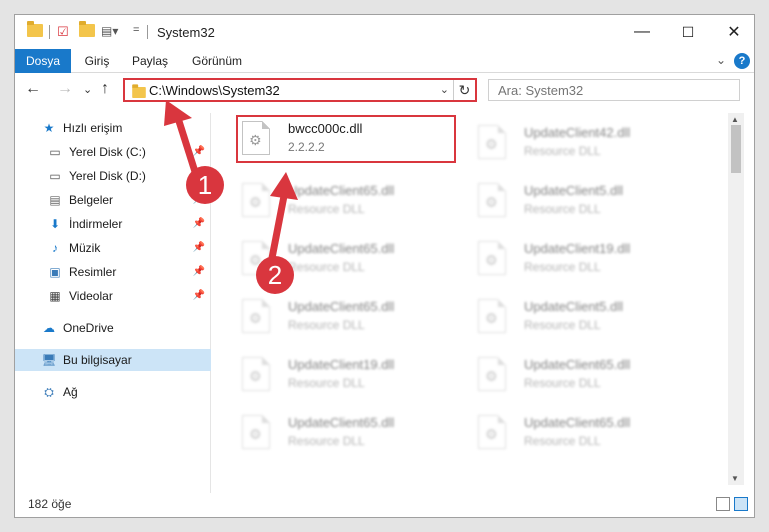 The width and height of the screenshot is (769, 532). What do you see at coordinates (205, 185) in the screenshot?
I see `callout-badge-1: 1` at bounding box center [205, 185].